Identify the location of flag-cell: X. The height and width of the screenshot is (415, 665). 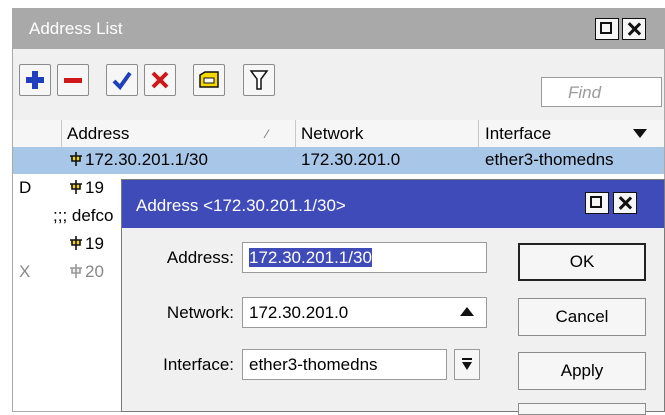
(25, 271).